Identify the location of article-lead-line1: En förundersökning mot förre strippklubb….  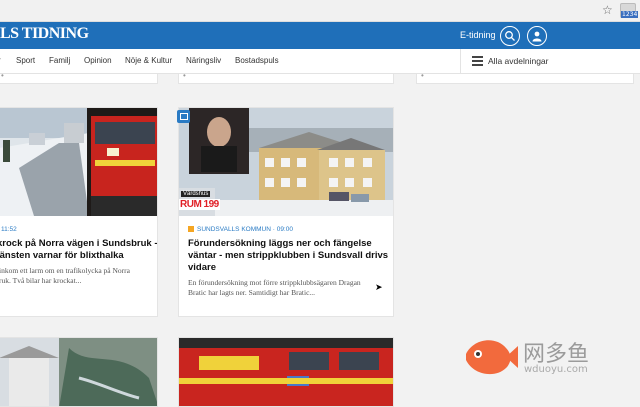
(274, 282).